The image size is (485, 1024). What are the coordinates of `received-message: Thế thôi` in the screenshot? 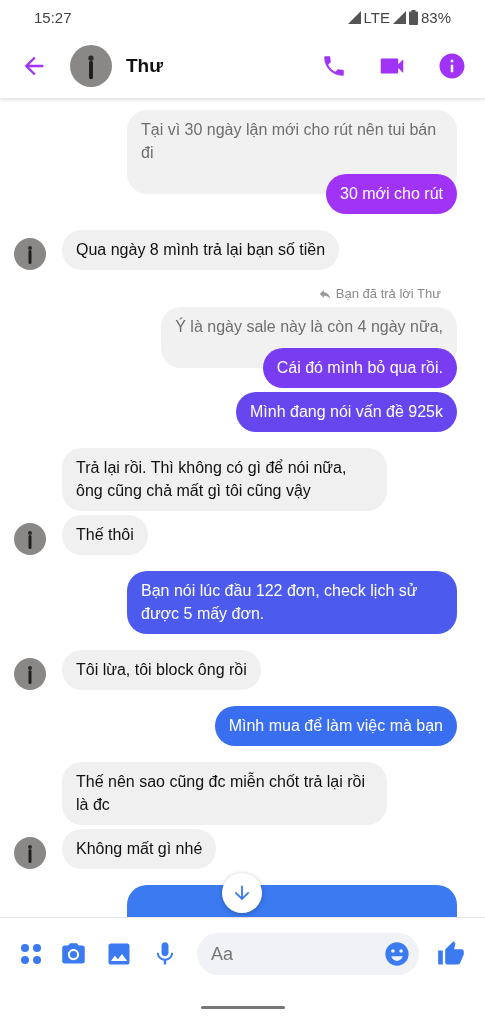 It's located at (105, 535).